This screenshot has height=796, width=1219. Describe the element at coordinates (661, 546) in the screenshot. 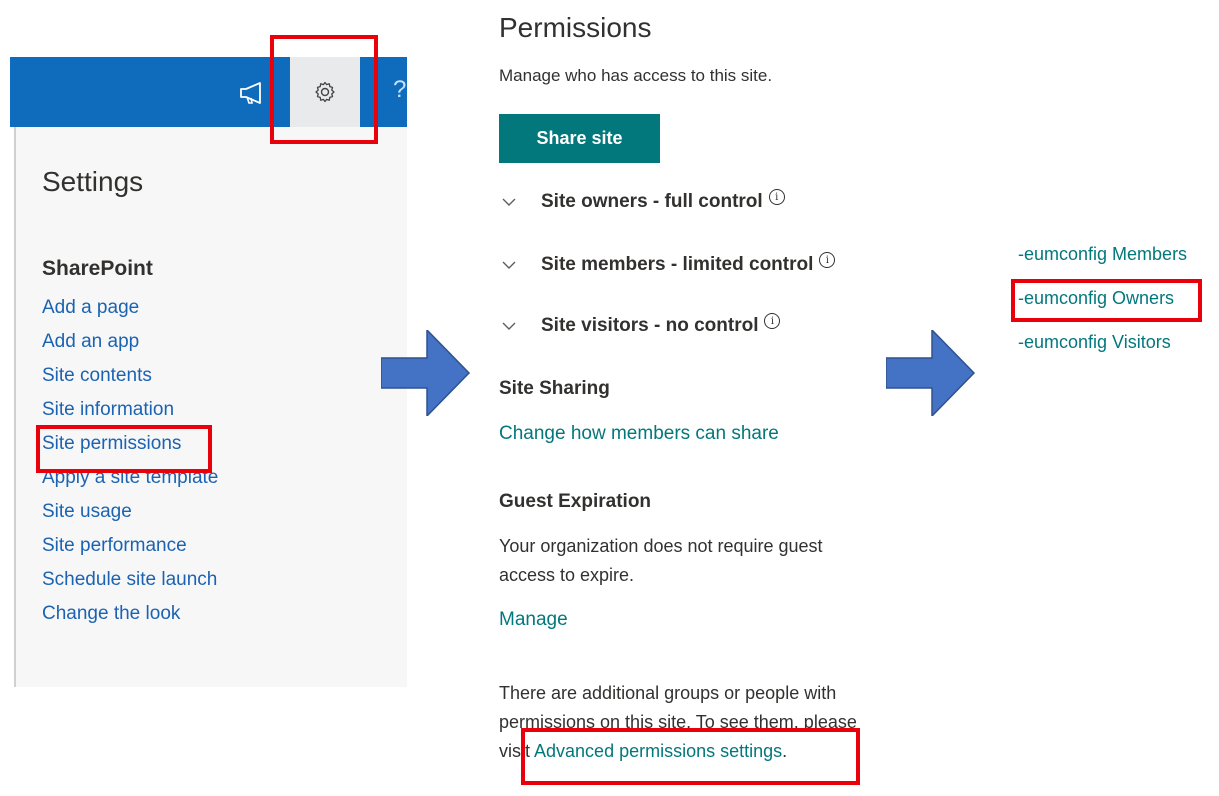

I see `guest-expiration-line-1: Your organization does not require guest` at that location.